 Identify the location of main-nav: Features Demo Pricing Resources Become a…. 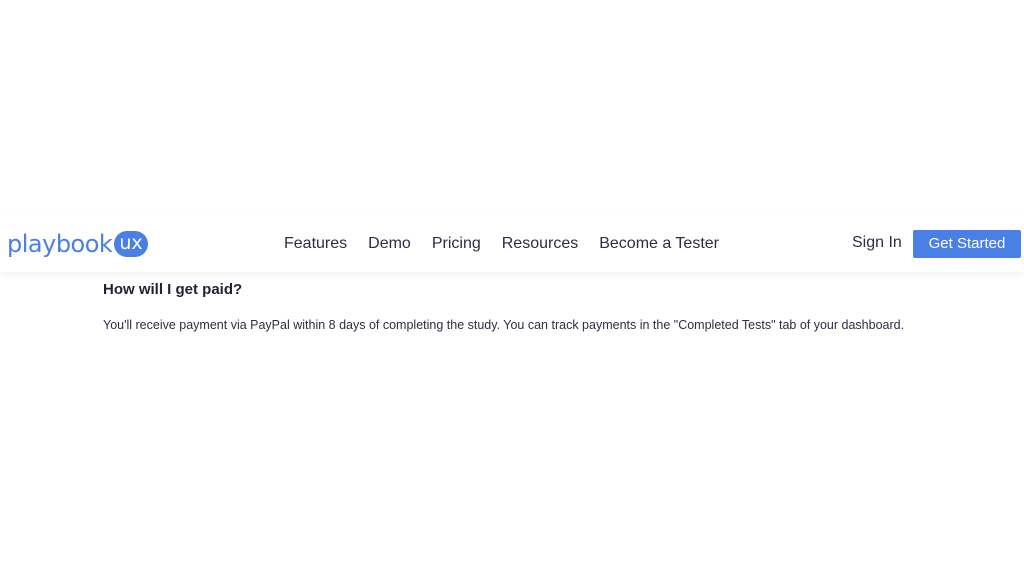
(512, 244).